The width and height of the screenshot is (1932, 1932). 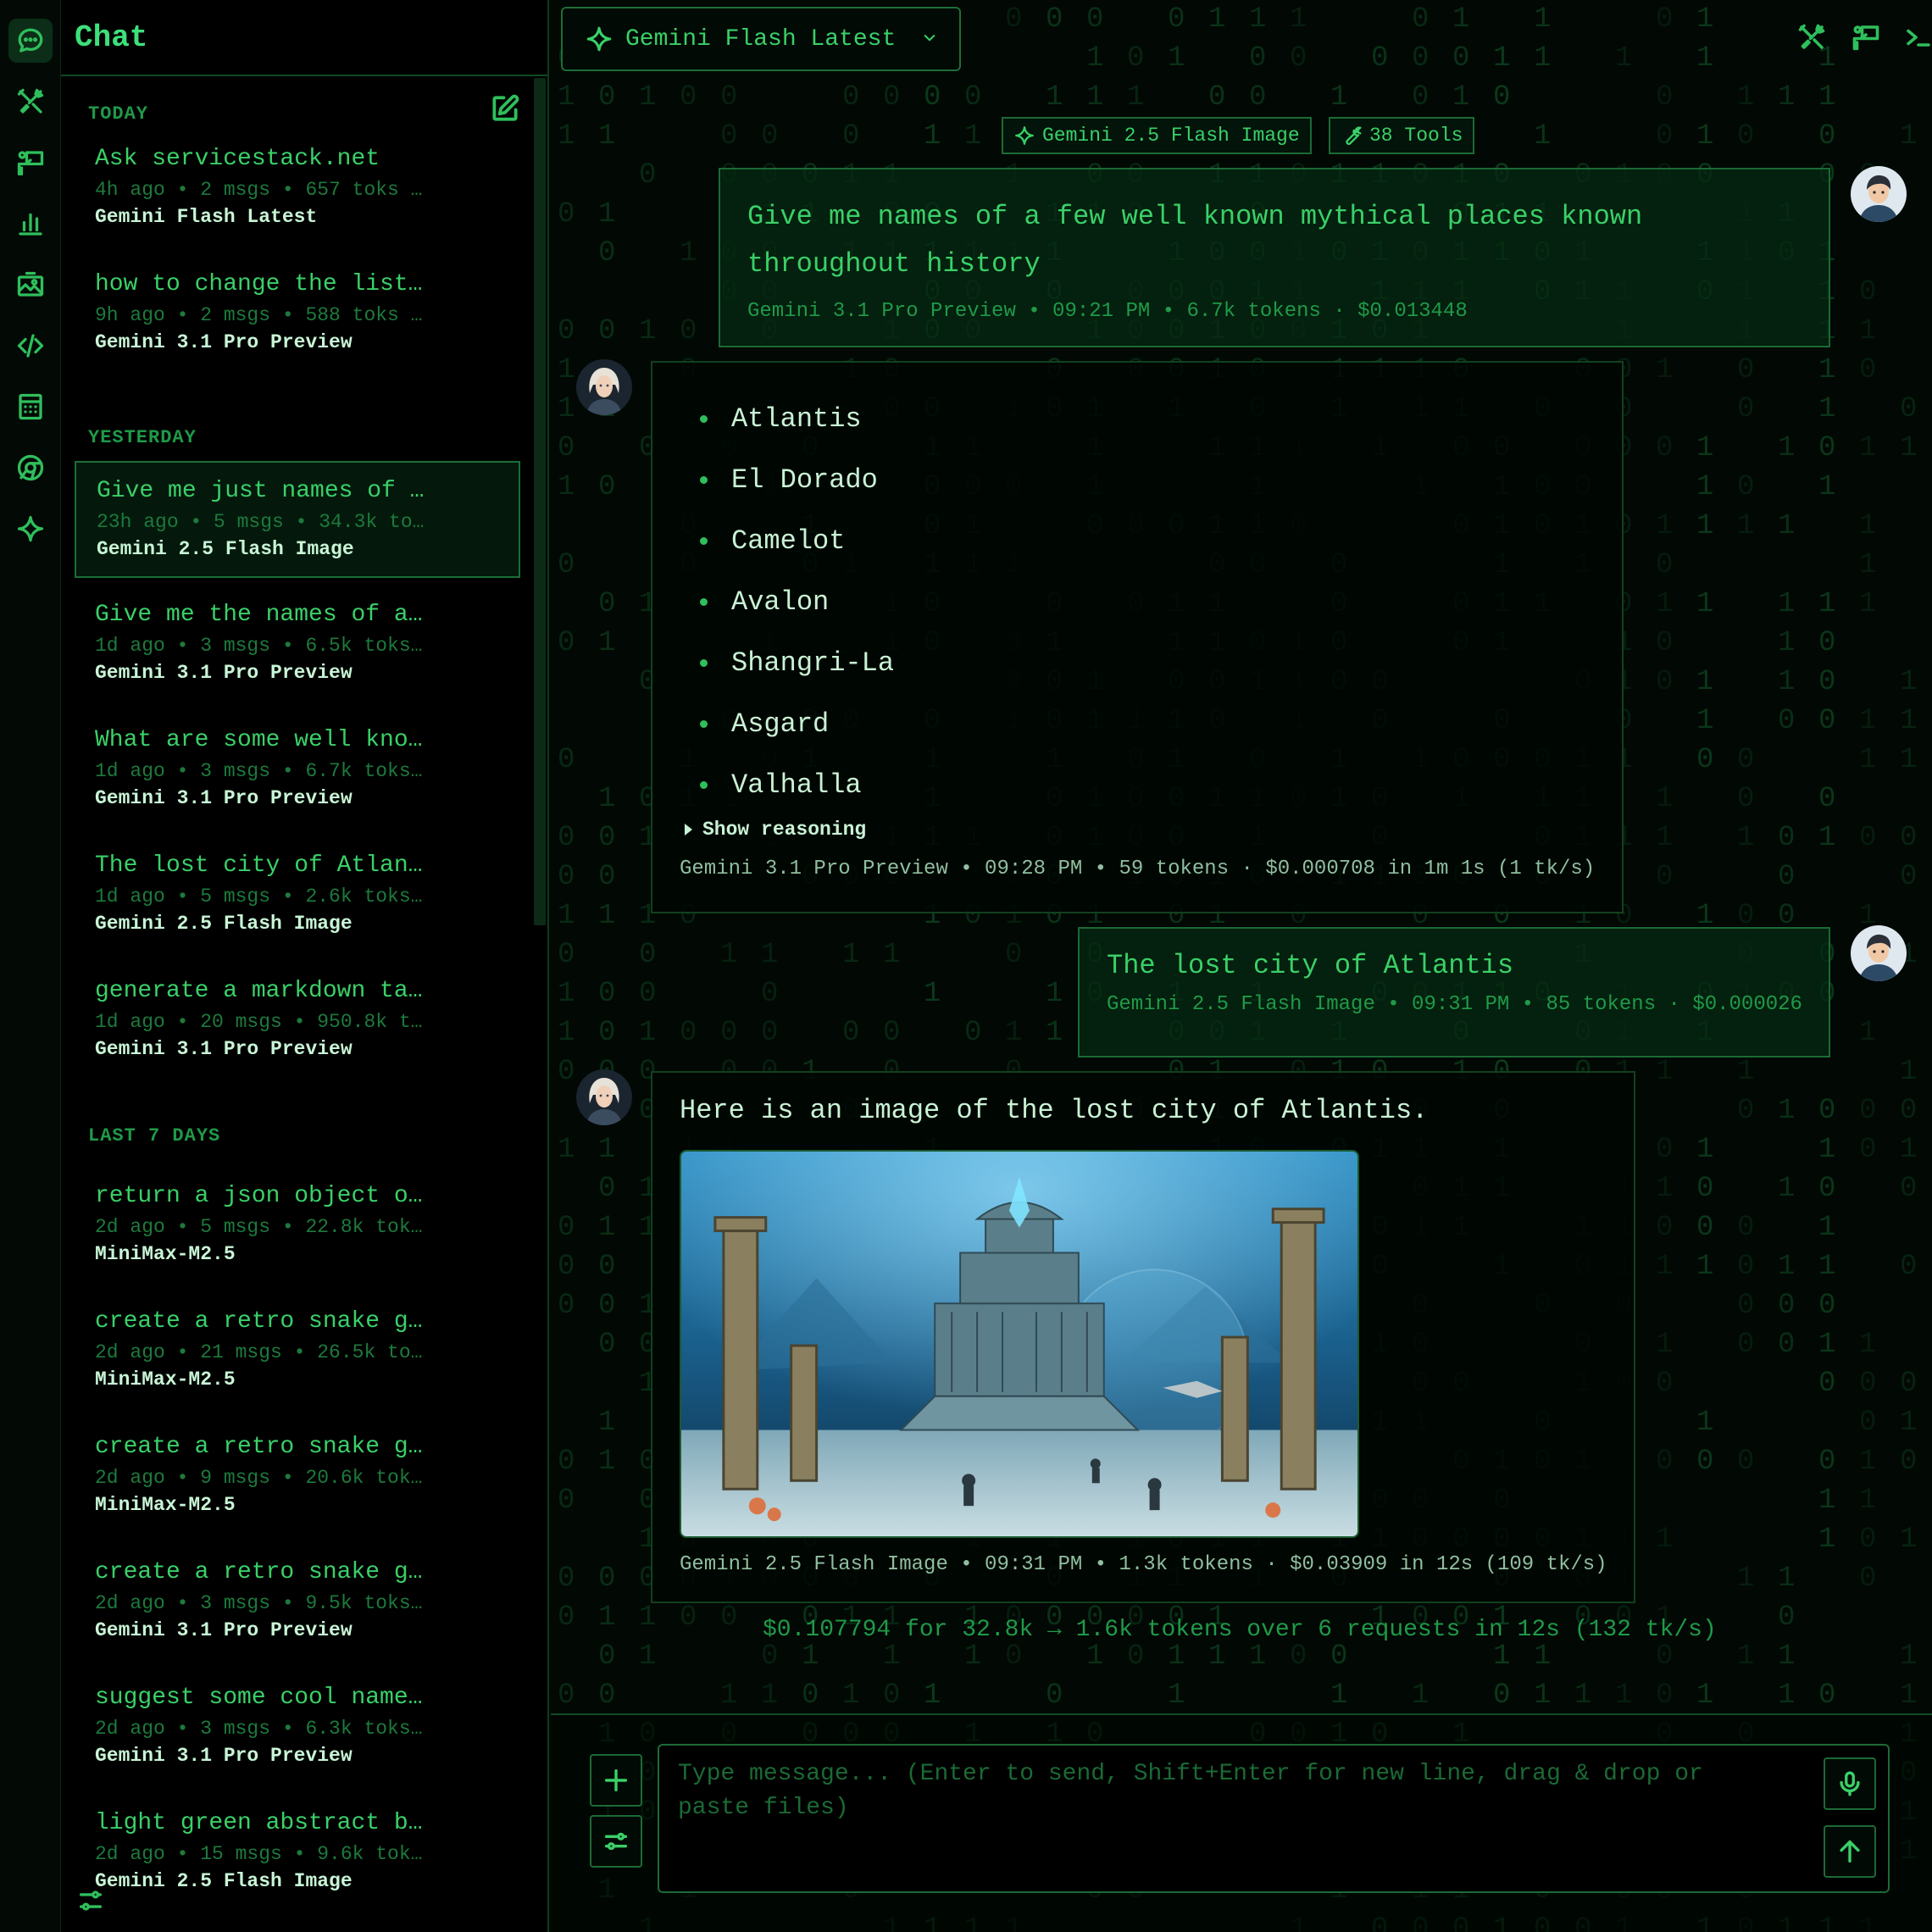 I want to click on send-button, so click(x=1850, y=1851).